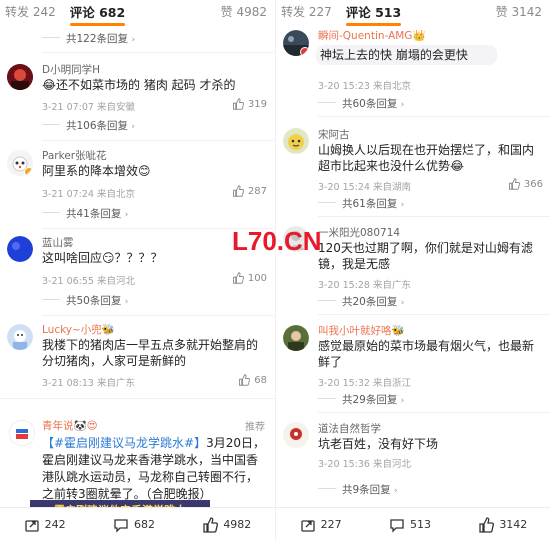 This screenshot has height=541, width=550. Describe the element at coordinates (257, 191) in the screenshot. I see `like-count: 287` at that location.